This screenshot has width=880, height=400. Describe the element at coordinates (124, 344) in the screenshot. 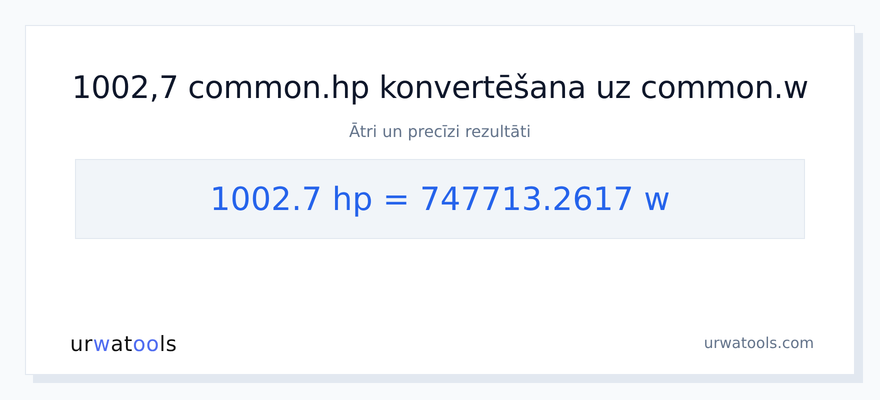

I see `logo: urwatools` at that location.